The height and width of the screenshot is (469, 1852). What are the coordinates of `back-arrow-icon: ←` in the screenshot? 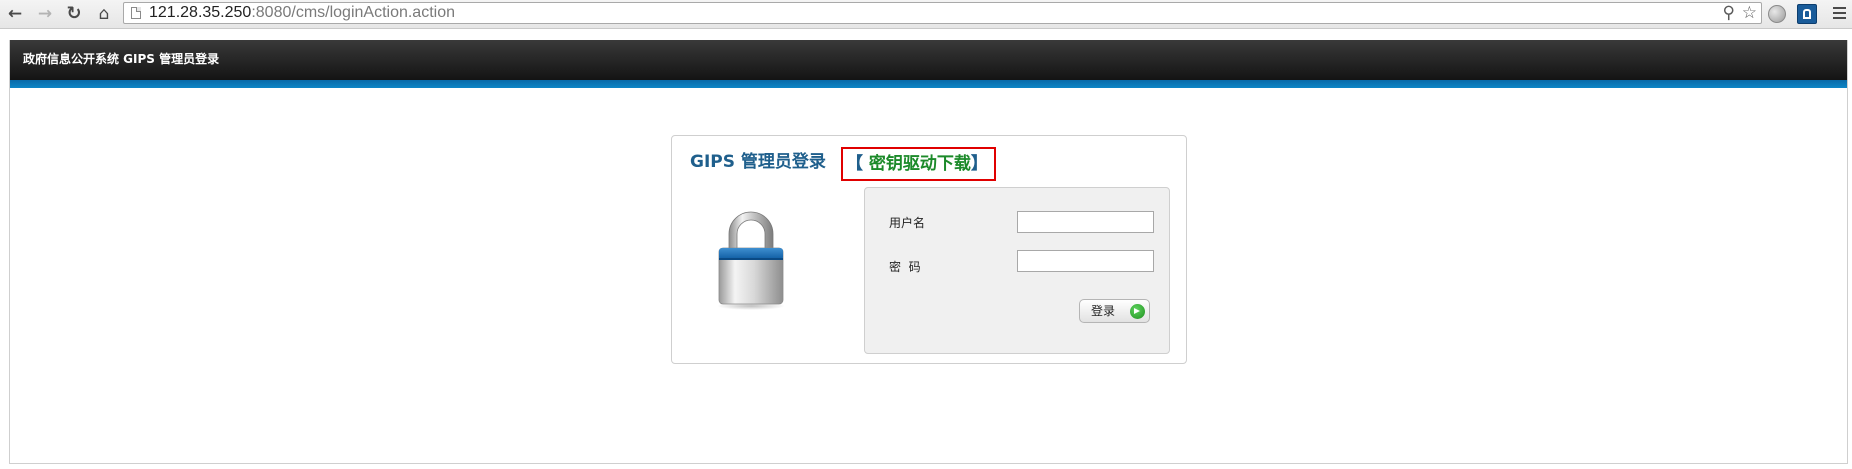 It's located at (15, 14).